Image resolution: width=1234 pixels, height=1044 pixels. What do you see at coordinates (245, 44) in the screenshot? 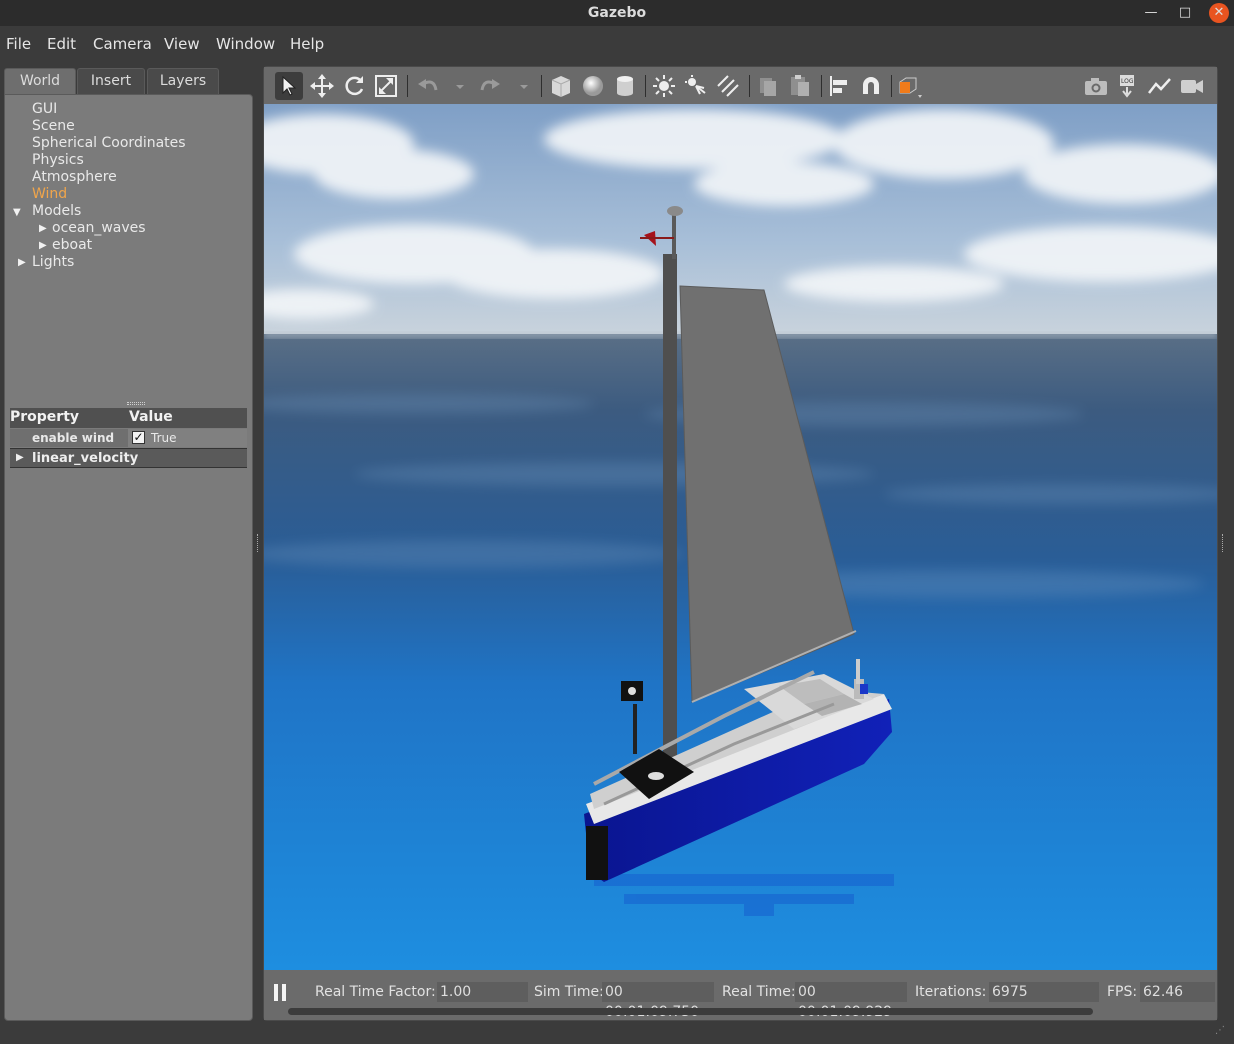
I see `menu-window: Window` at bounding box center [245, 44].